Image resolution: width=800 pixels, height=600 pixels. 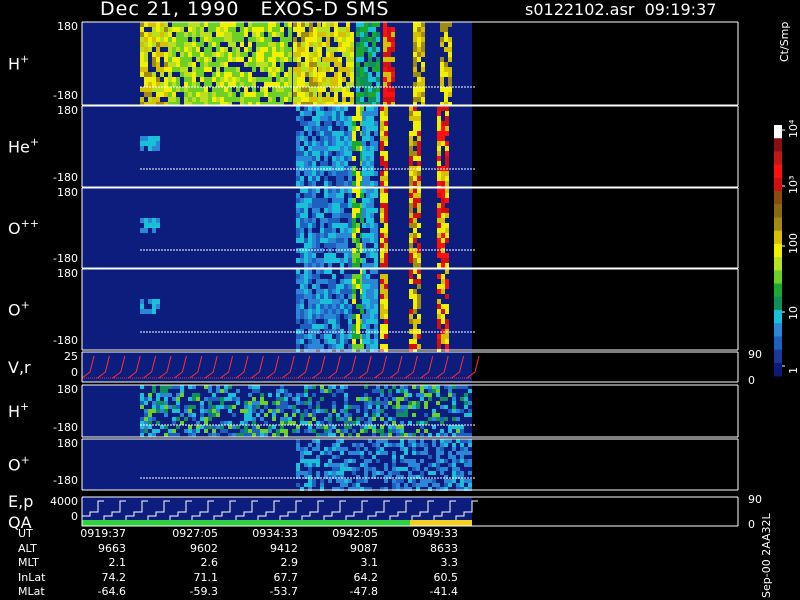 I want to click on row-label: UT, so click(x=25, y=533).